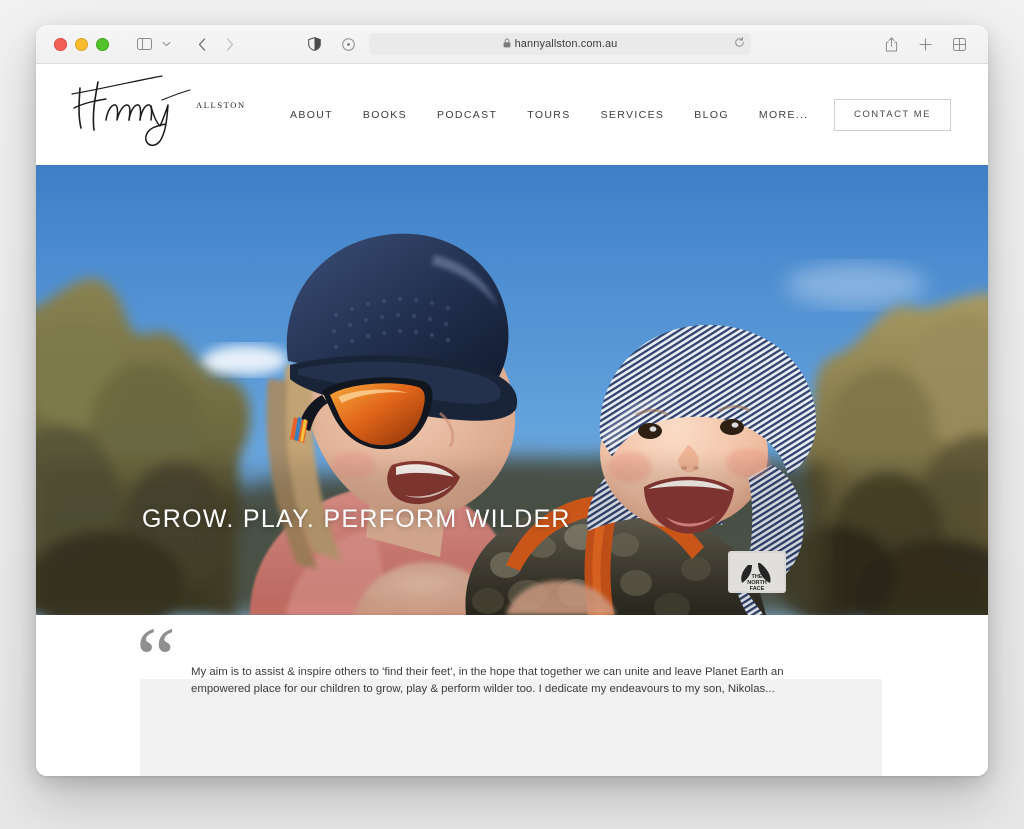 Image resolution: width=1024 pixels, height=829 pixels. What do you see at coordinates (633, 115) in the screenshot?
I see `nav-item-services: SERVICES` at bounding box center [633, 115].